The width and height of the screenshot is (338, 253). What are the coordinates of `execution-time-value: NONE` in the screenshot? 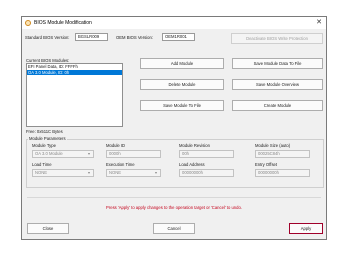 It's located at (115, 172).